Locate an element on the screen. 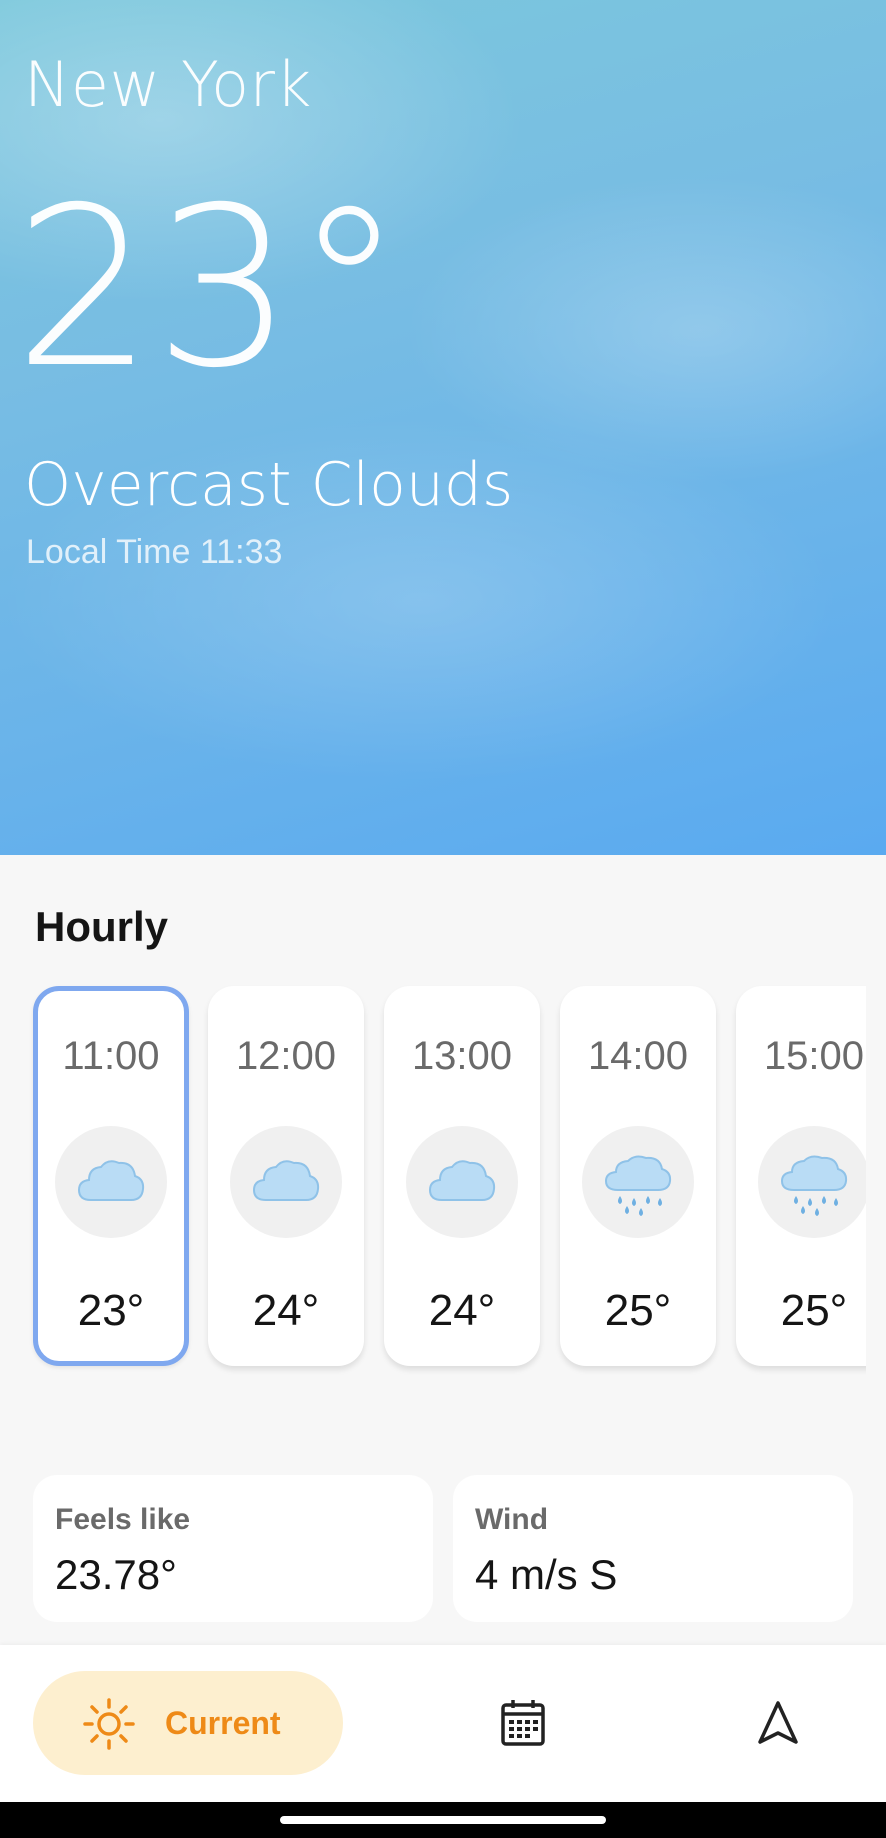 This screenshot has width=886, height=1838. hourly-card: 15:00 25° is located at coordinates (801, 1176).